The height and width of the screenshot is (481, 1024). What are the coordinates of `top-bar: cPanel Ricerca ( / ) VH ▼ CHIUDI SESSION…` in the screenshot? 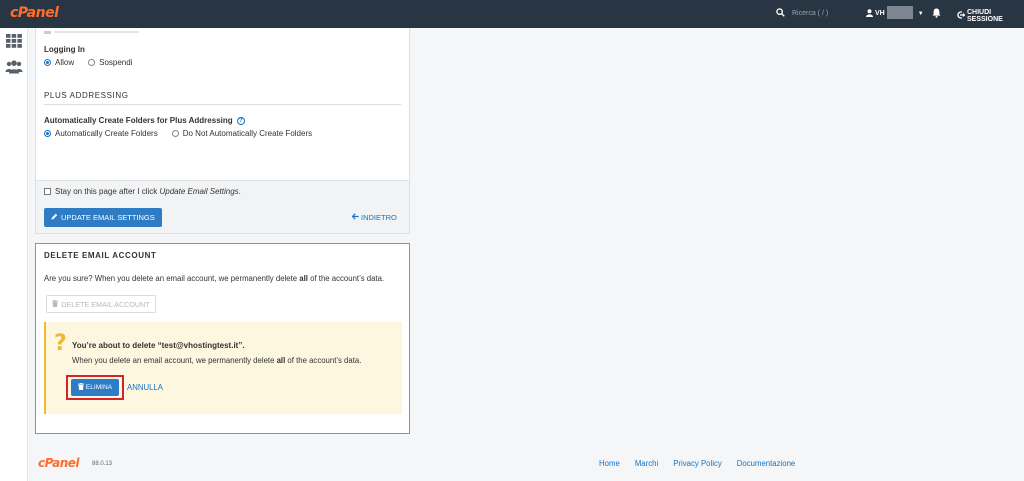 It's located at (512, 14).